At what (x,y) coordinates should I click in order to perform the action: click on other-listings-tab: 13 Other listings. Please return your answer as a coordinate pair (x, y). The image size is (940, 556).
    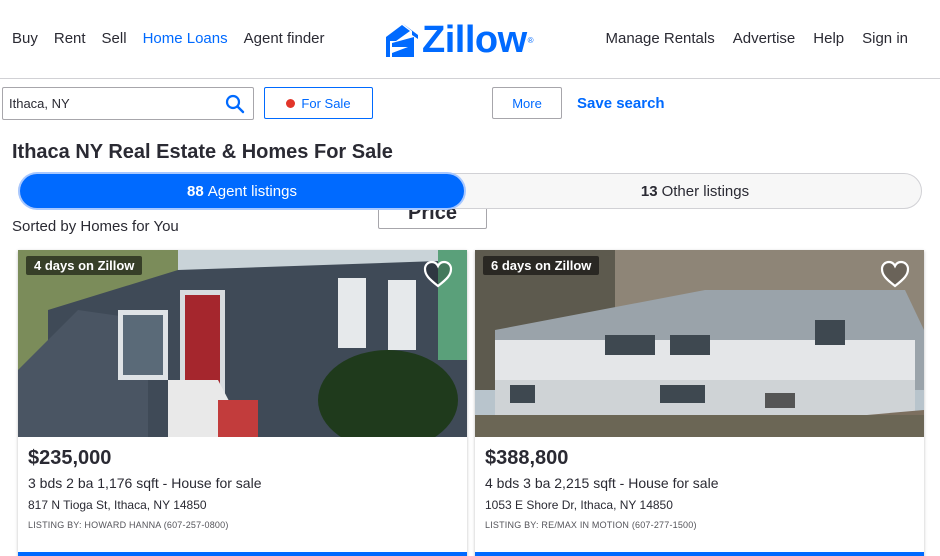
    Looking at the image, I should click on (695, 191).